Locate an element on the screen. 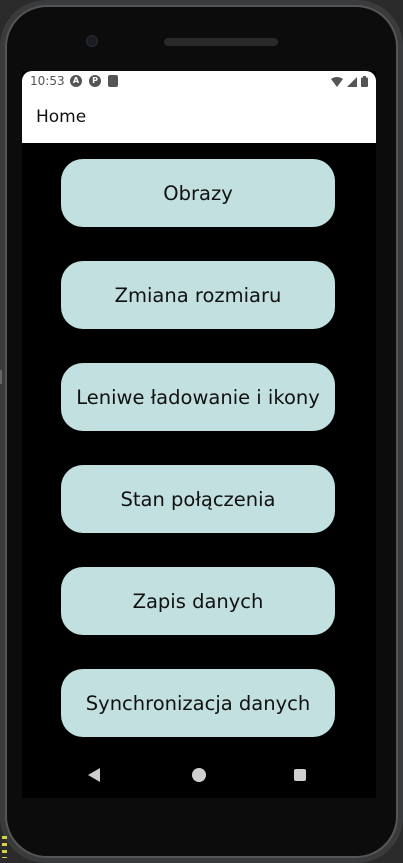  synchronizacja-danych-button: Synchronizacja danych is located at coordinates (198, 703).